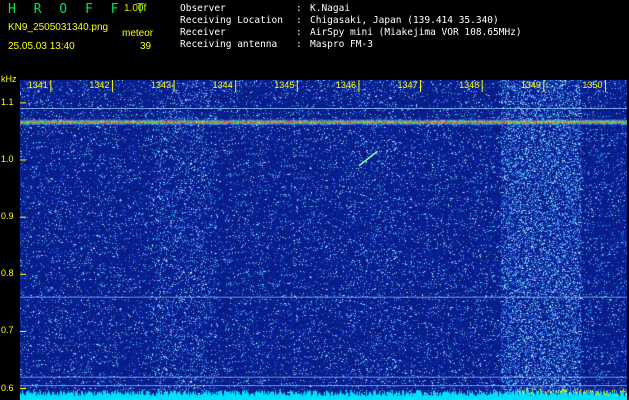 This screenshot has height=400, width=629. Describe the element at coordinates (404, 20) in the screenshot. I see `info-value: Chigasaki, Japan (139.414 35.340)` at that location.